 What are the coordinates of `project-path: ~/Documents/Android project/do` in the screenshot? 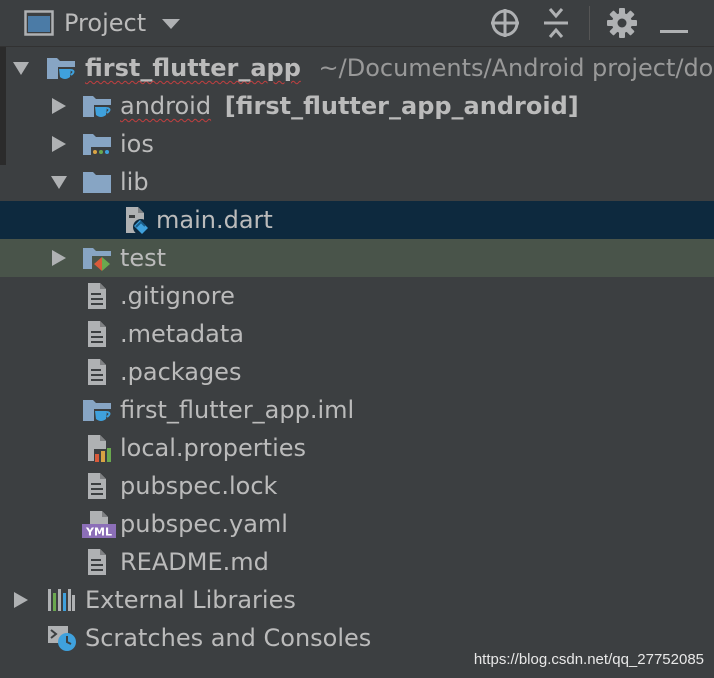 It's located at (516, 68).